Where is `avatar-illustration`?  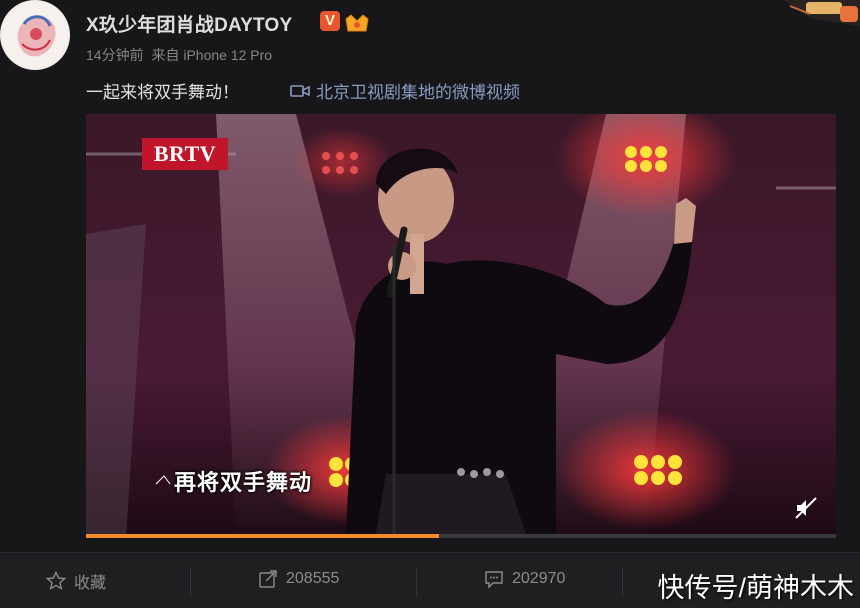 avatar-illustration is located at coordinates (35, 35).